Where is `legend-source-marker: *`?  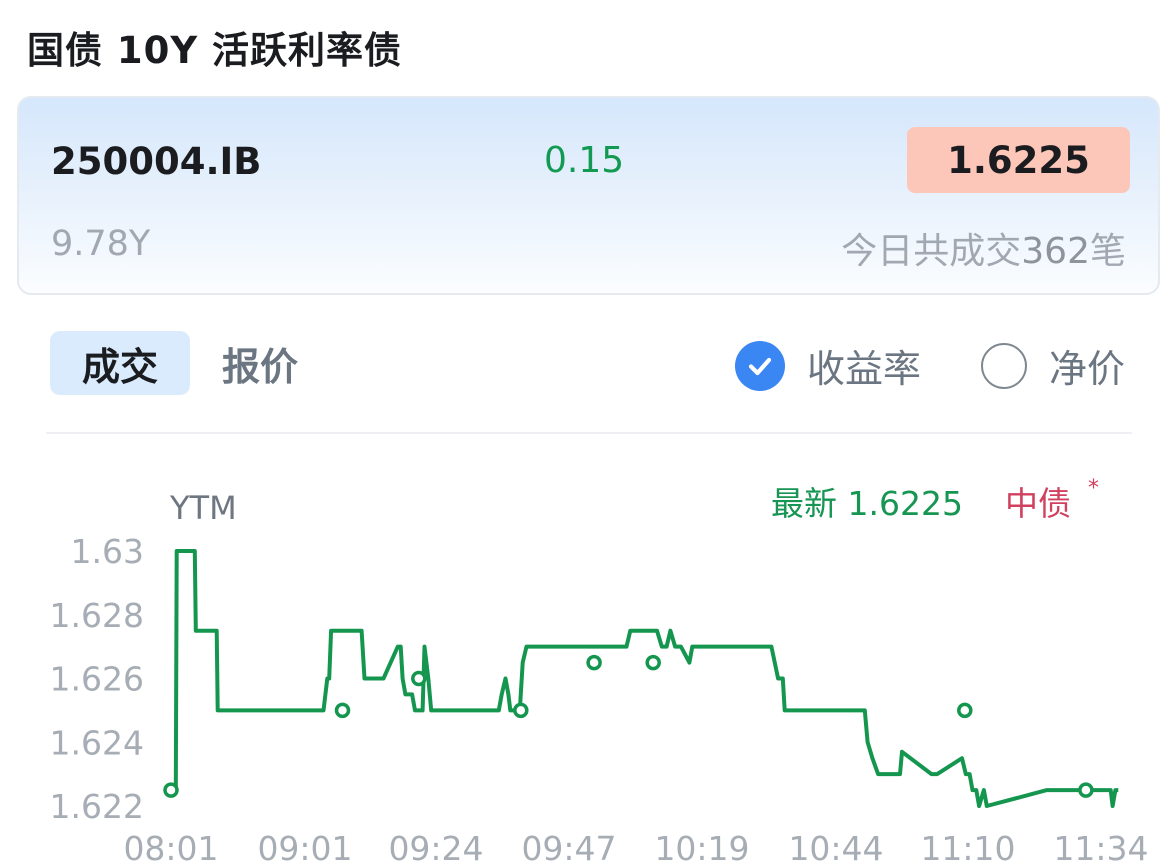 legend-source-marker: * is located at coordinates (1093, 488).